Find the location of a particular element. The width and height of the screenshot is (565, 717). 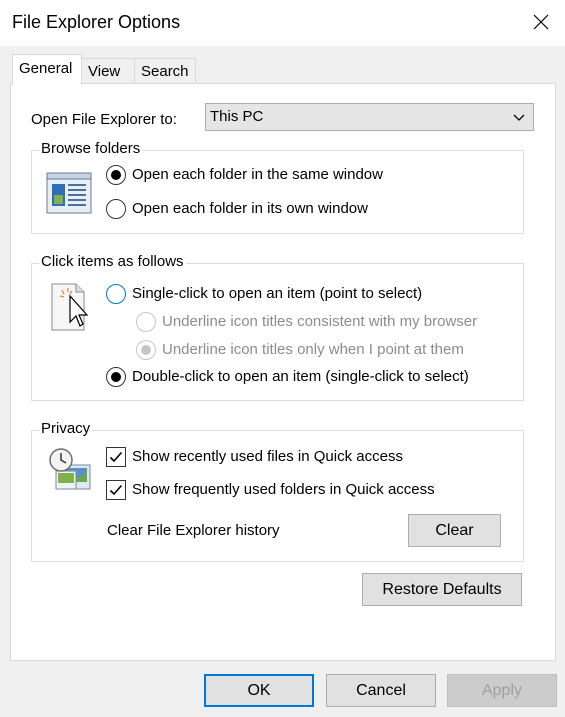

chevron-down-icon is located at coordinates (519, 117).